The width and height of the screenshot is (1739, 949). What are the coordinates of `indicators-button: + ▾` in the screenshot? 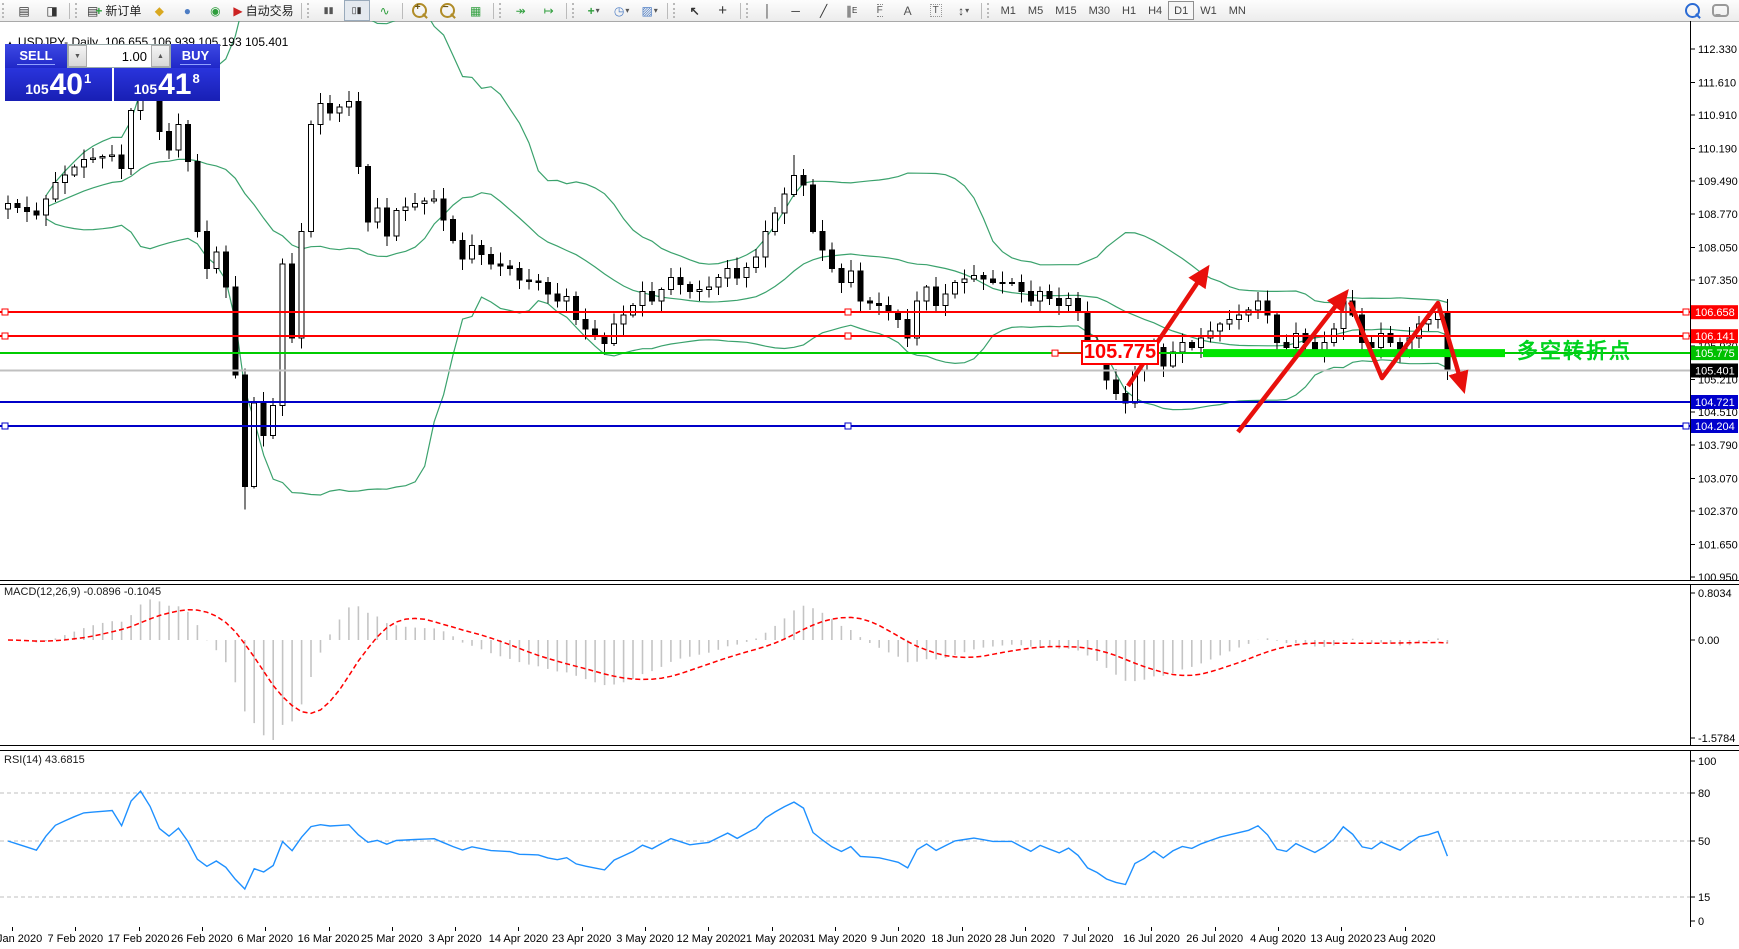 It's located at (594, 10).